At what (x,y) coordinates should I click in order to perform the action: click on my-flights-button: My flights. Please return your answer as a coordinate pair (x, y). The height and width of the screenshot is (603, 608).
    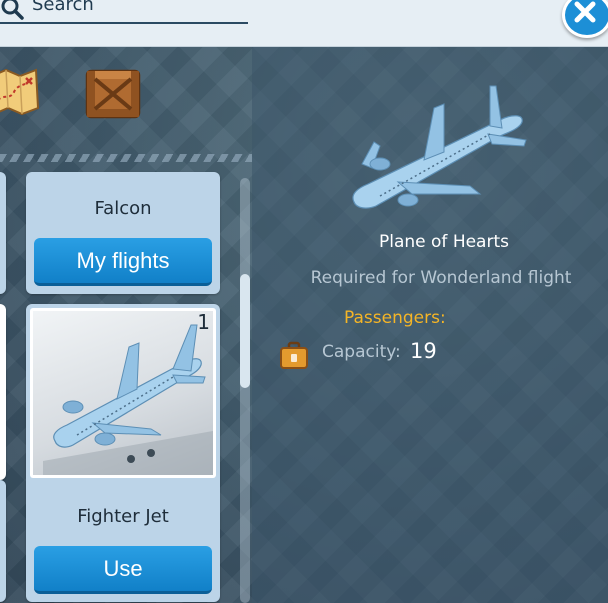
    Looking at the image, I should click on (123, 262).